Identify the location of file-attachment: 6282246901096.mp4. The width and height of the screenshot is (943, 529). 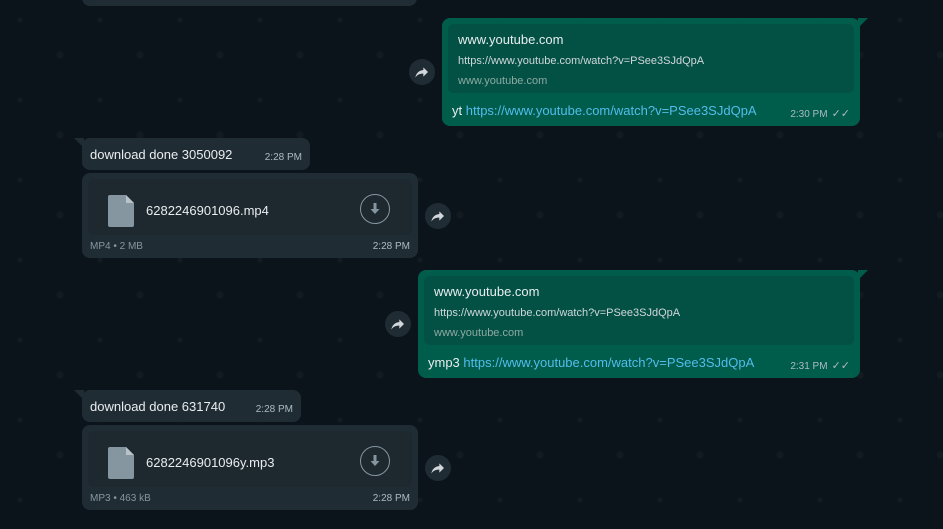
(250, 207).